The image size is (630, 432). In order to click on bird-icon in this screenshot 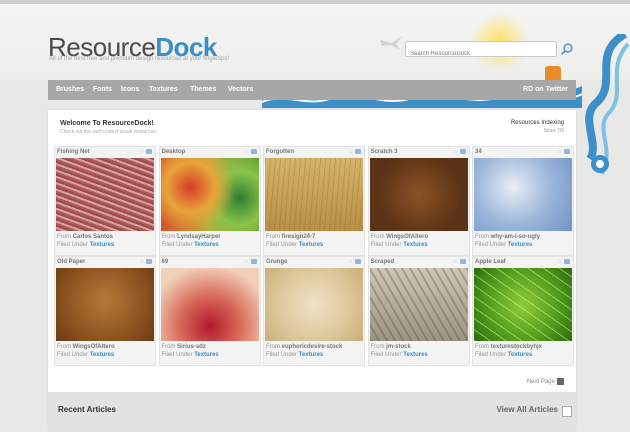, I will do `click(391, 43)`.